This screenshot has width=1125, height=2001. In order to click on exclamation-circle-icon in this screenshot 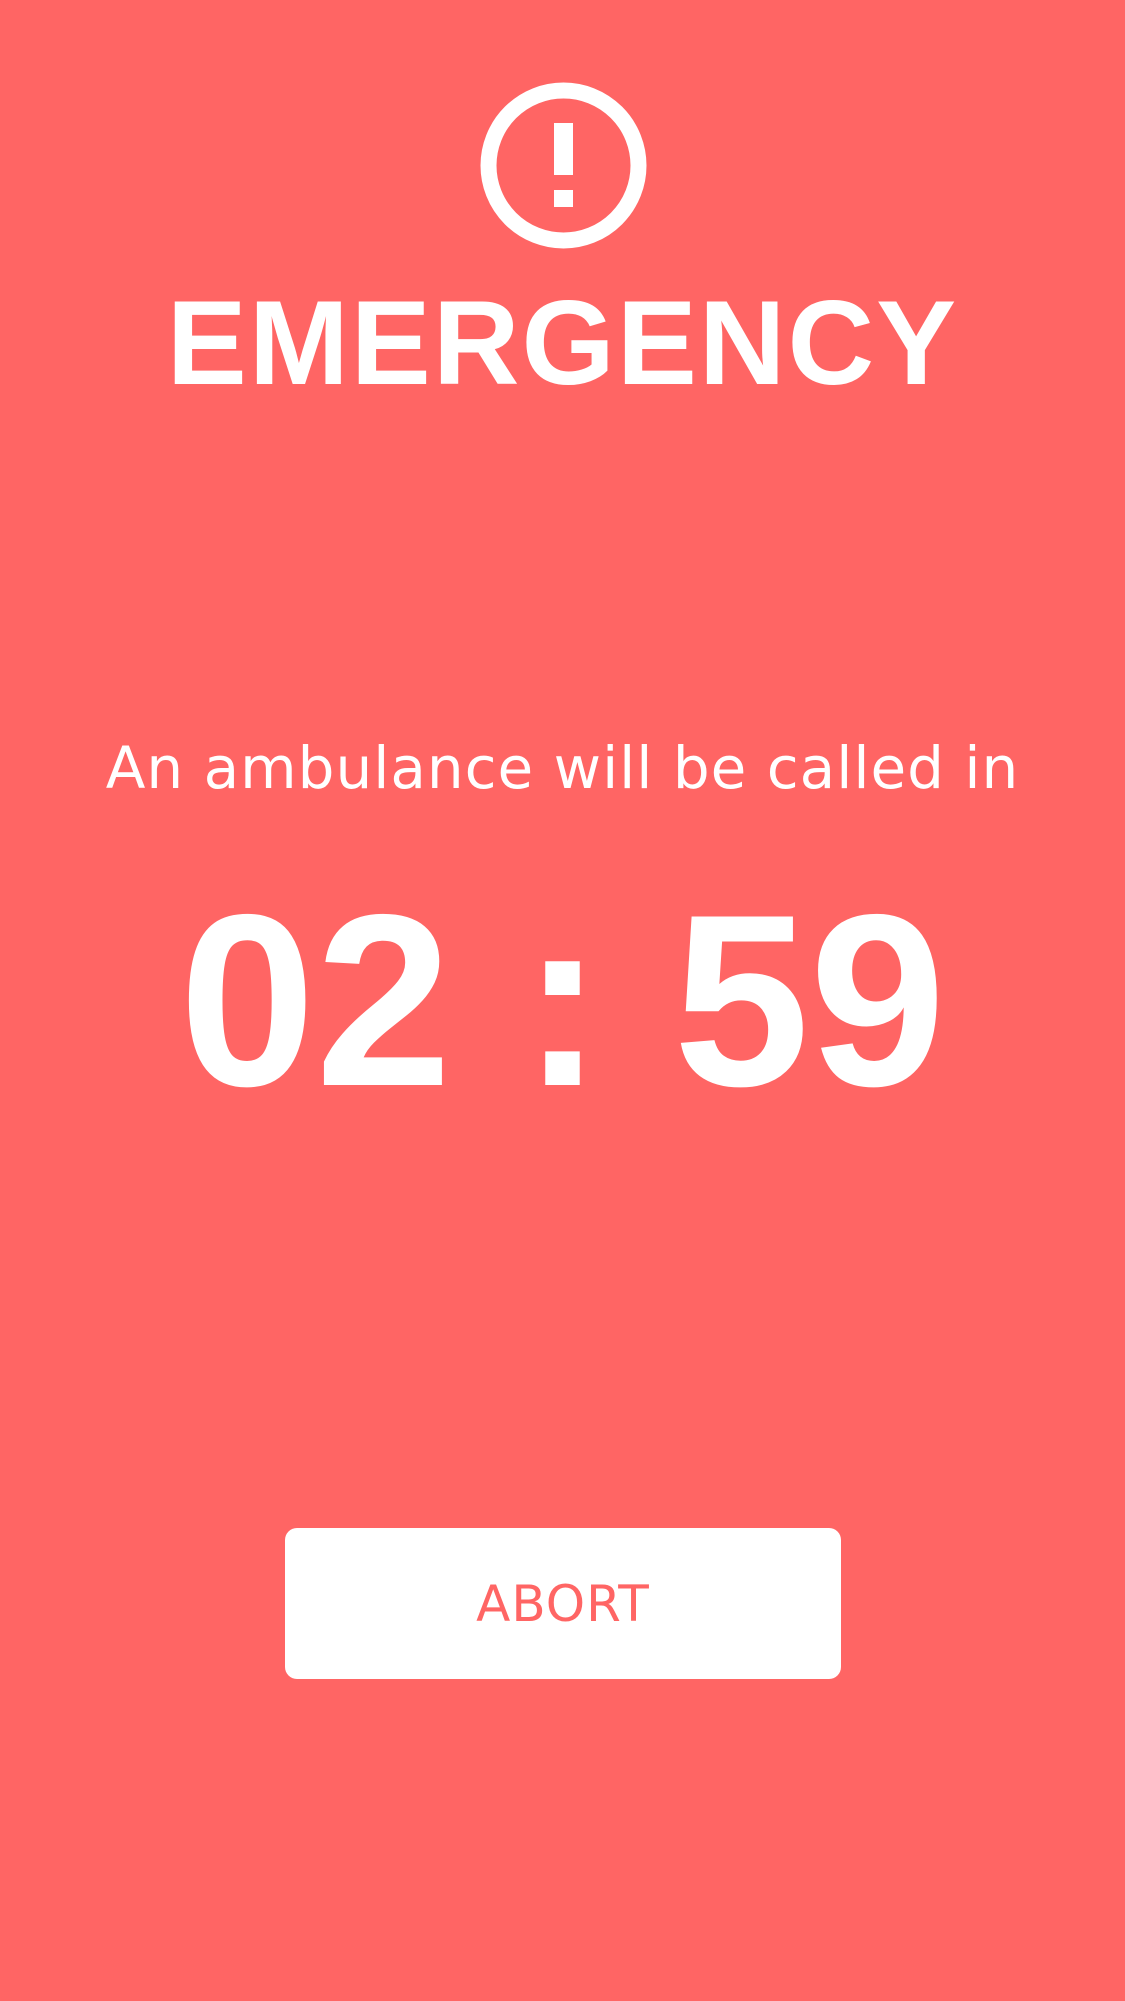, I will do `click(563, 165)`.